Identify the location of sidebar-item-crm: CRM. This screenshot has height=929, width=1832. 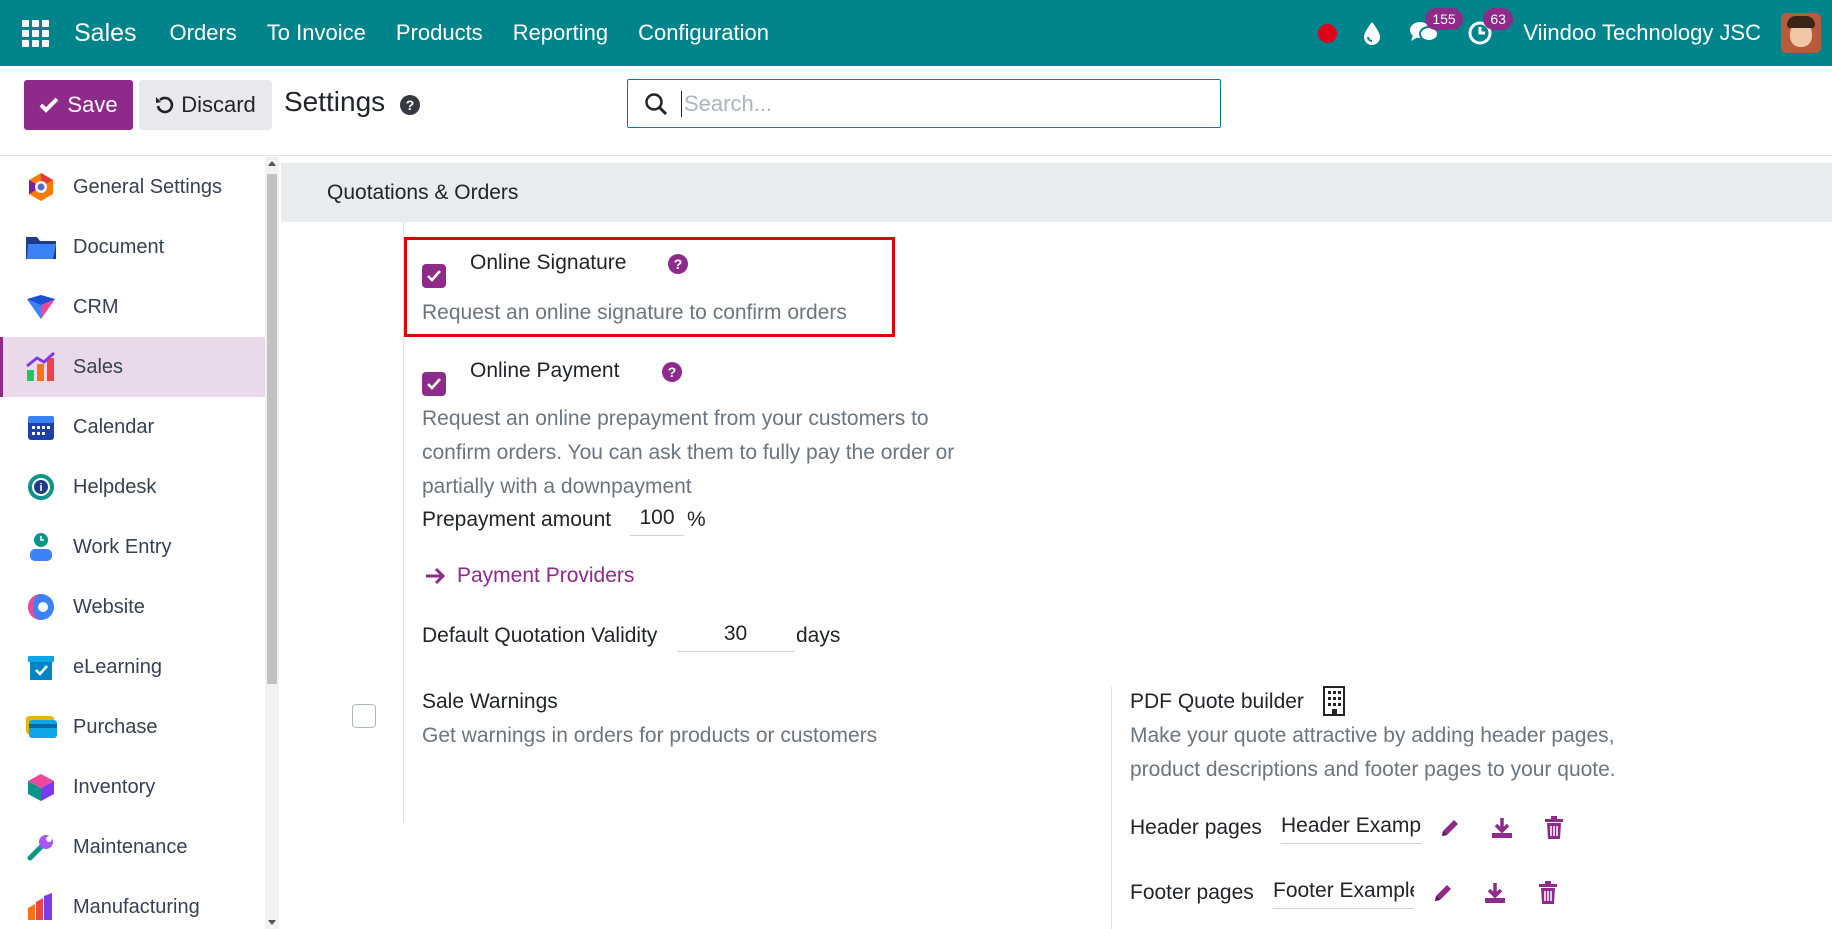
(132, 307).